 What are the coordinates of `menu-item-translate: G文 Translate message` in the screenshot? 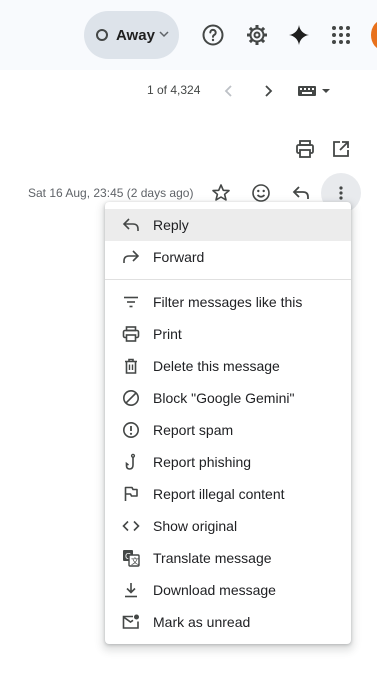 It's located at (228, 558).